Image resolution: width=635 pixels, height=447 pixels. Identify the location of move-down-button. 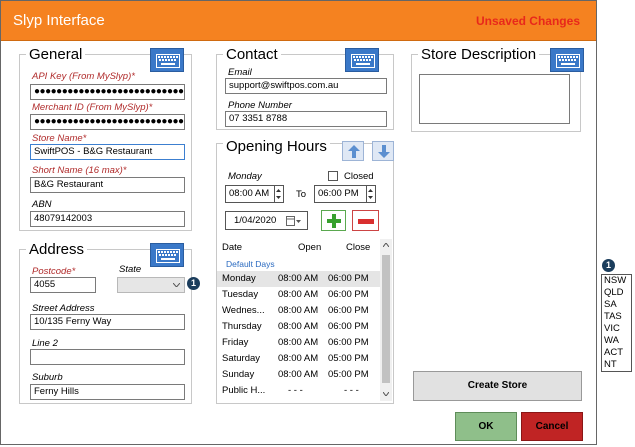
(383, 151).